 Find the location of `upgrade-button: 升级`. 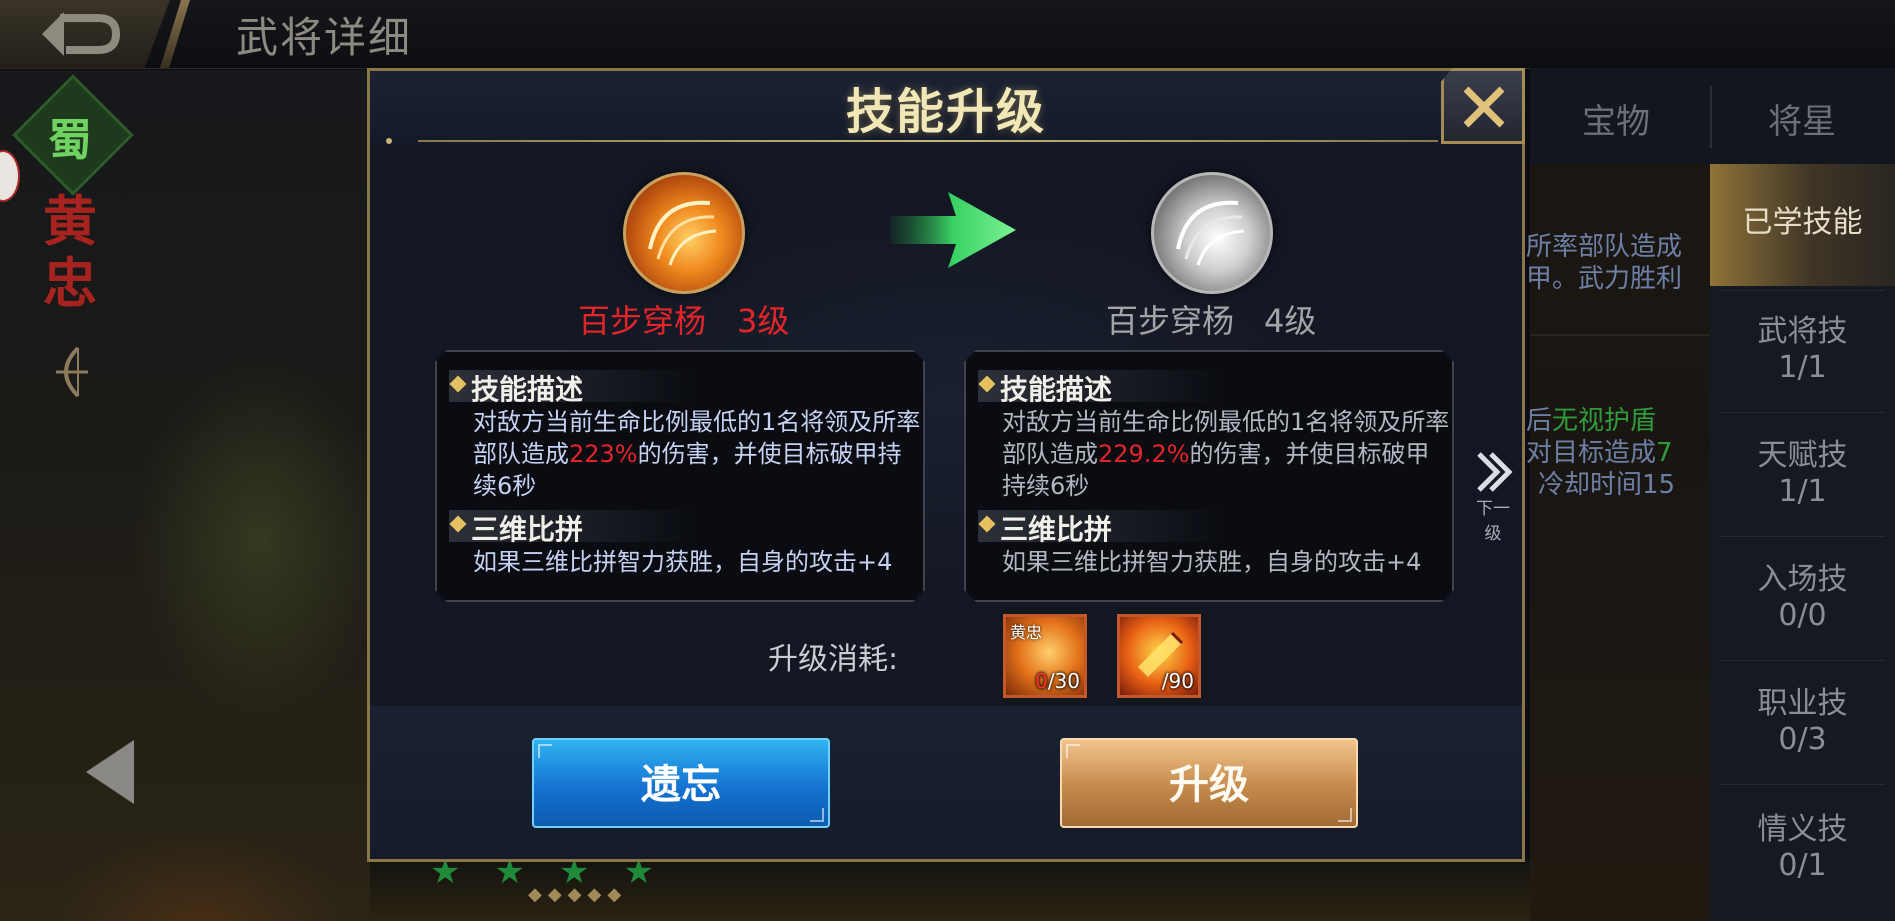

upgrade-button: 升级 is located at coordinates (1209, 783).